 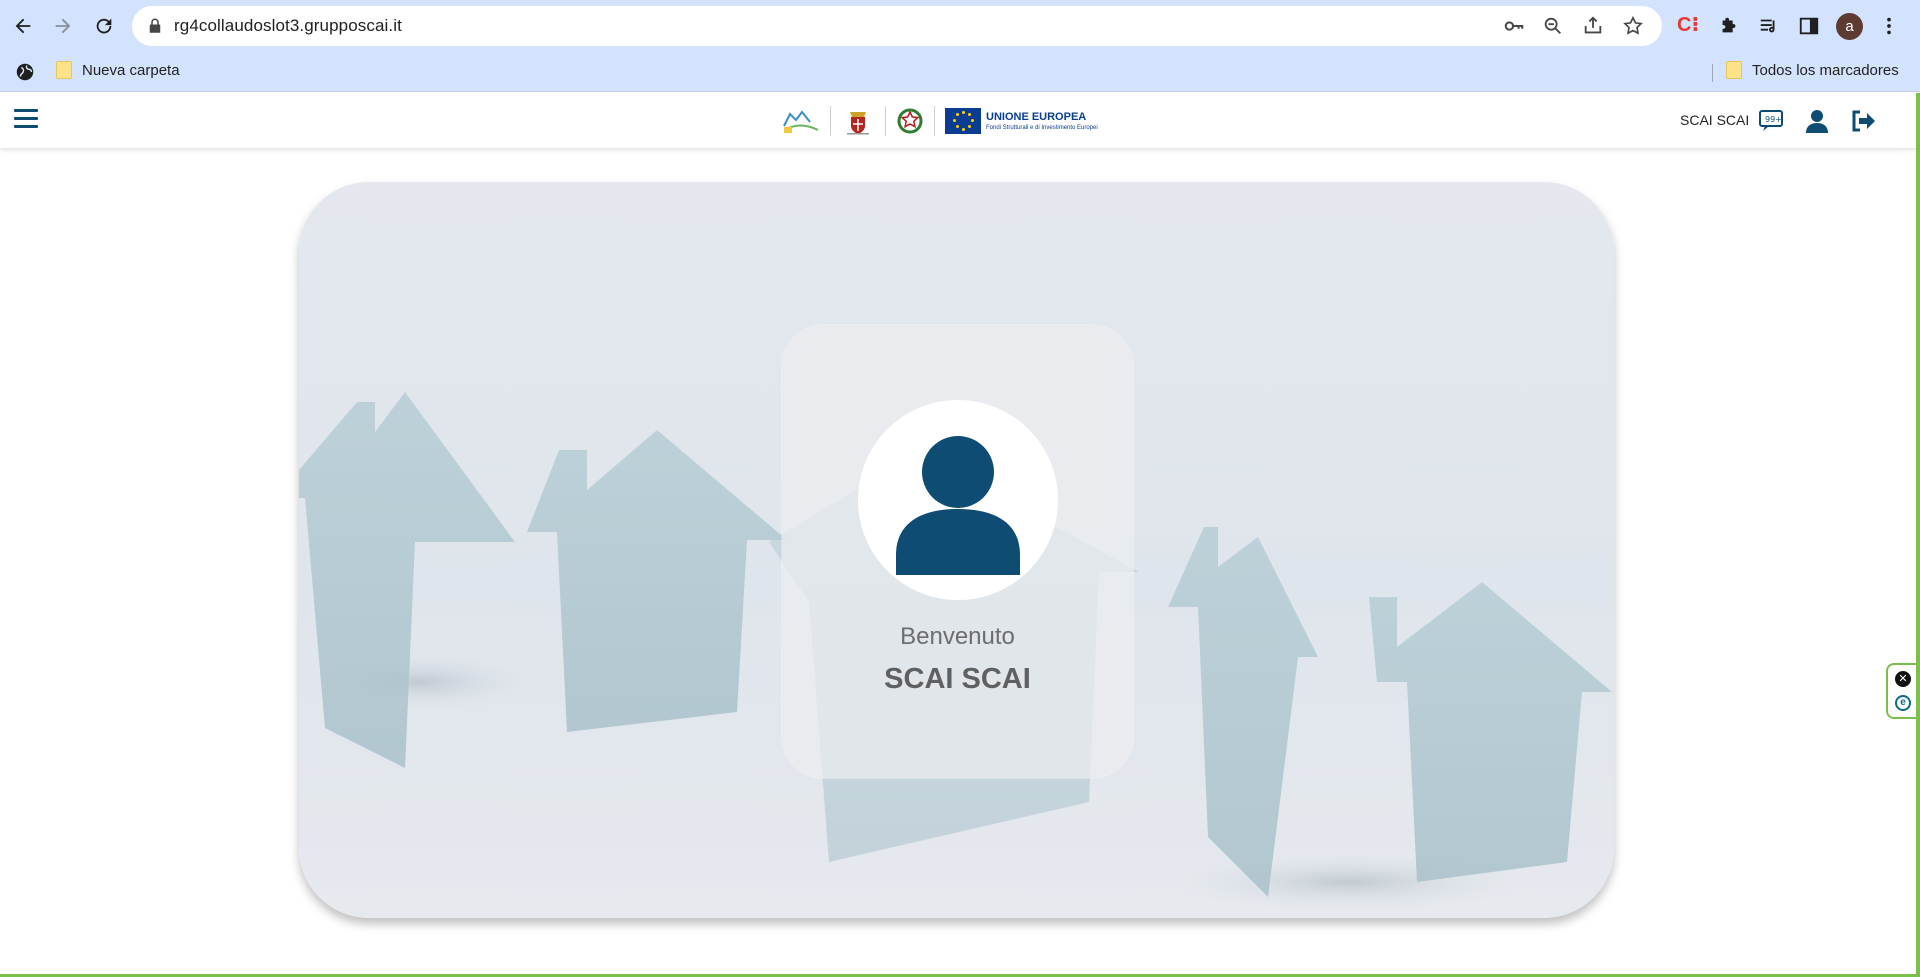 I want to click on reload-icon, so click(x=104, y=26).